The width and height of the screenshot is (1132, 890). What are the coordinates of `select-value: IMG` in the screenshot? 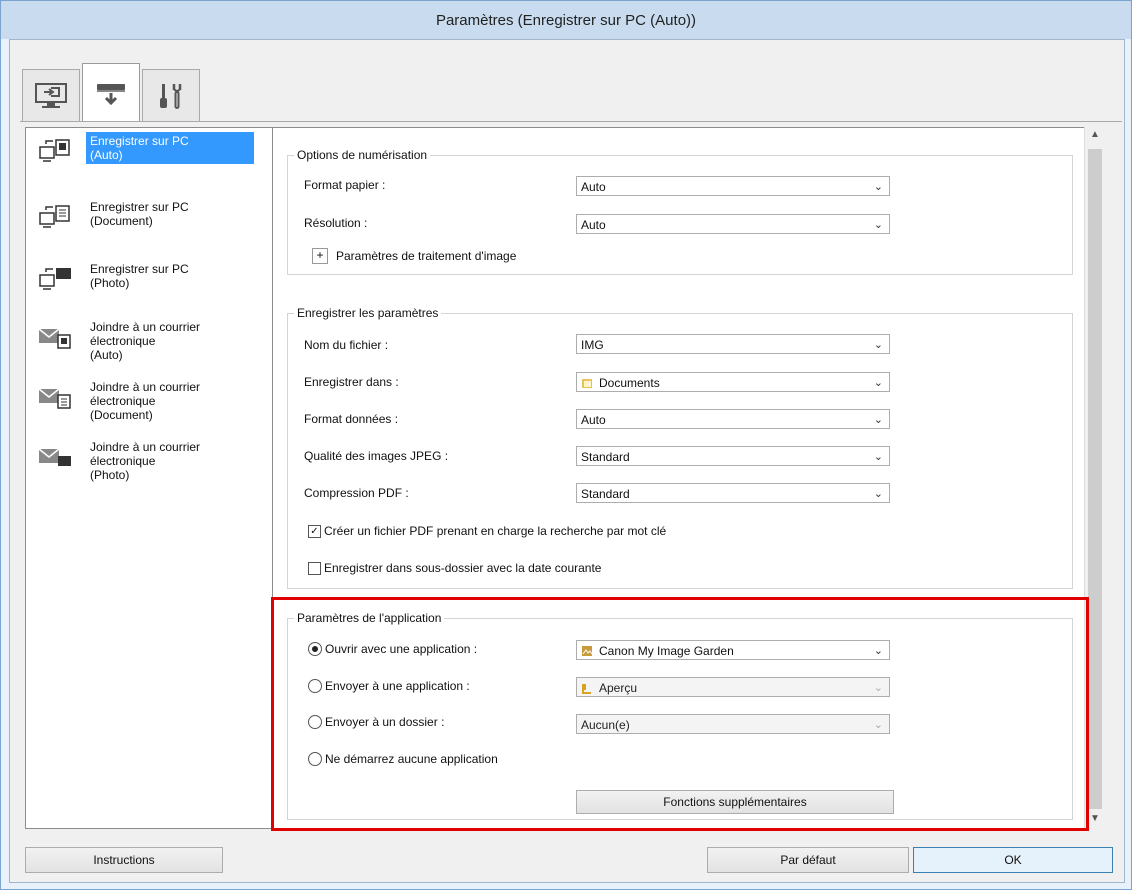 It's located at (592, 345).